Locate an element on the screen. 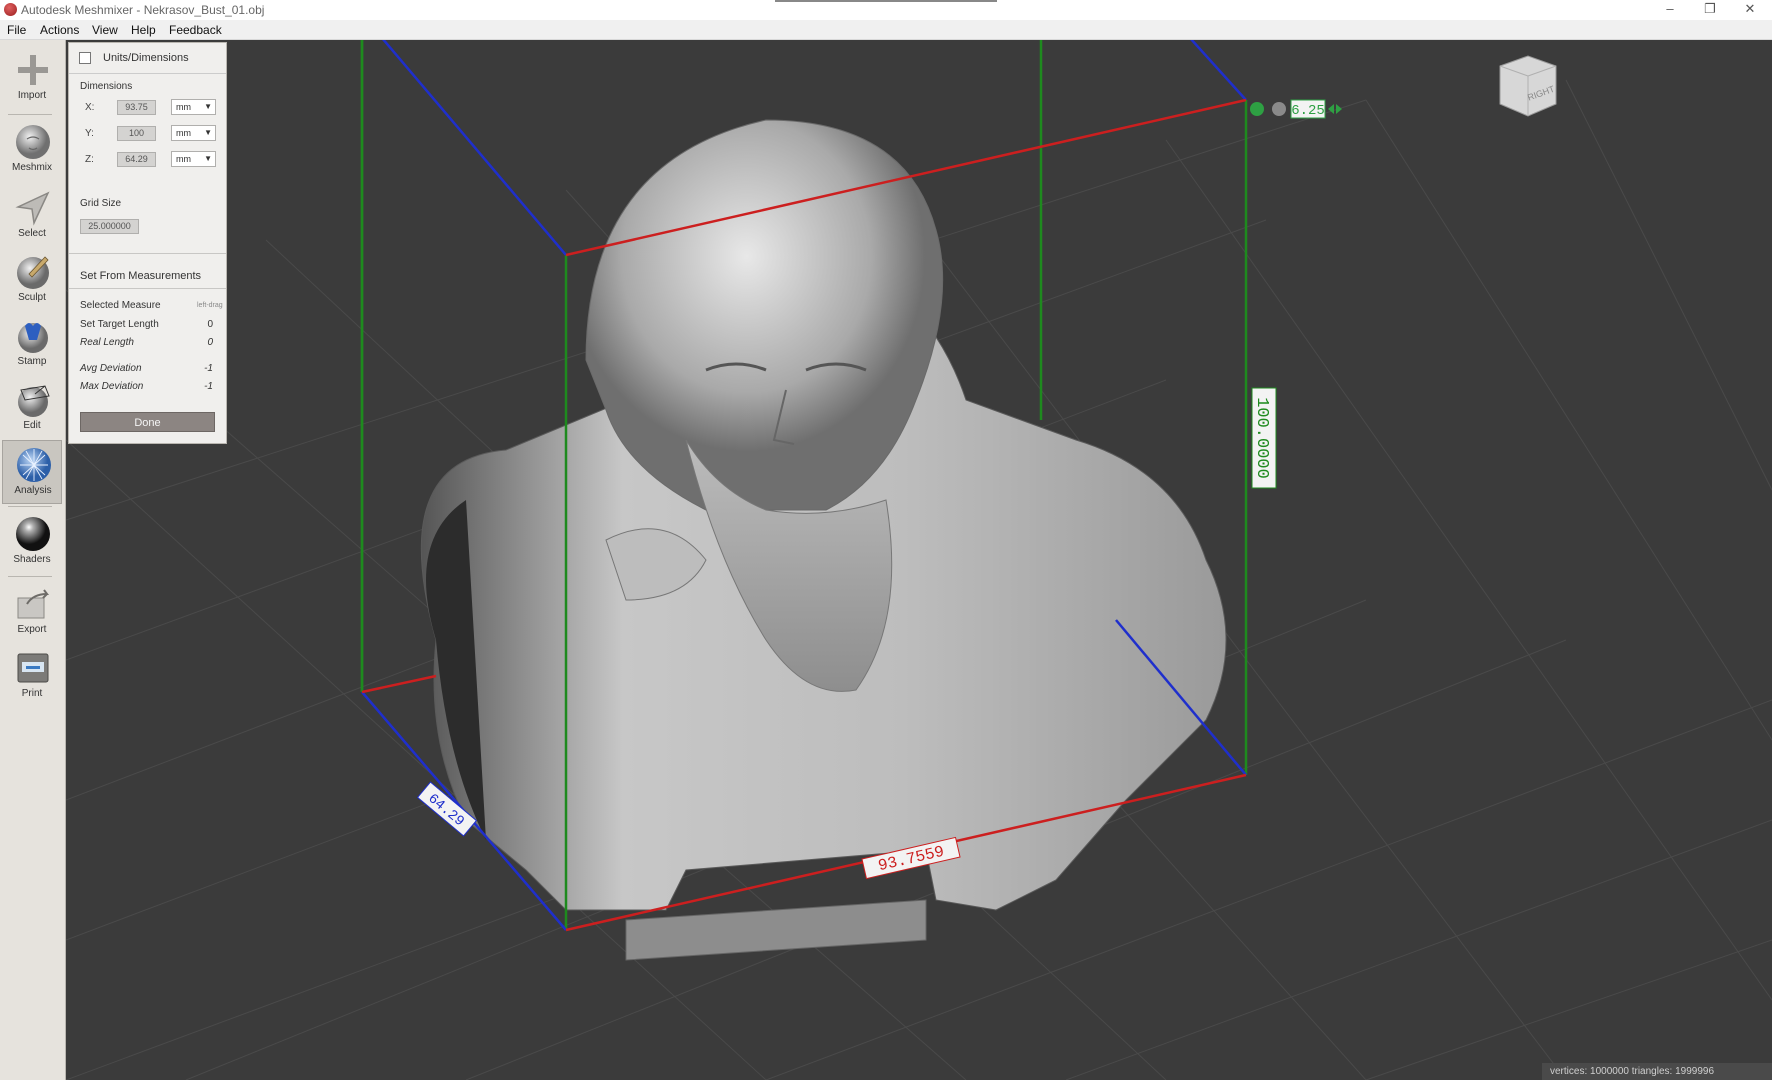 This screenshot has width=1772, height=1080. meshmixer-logo-icon is located at coordinates (10, 9).